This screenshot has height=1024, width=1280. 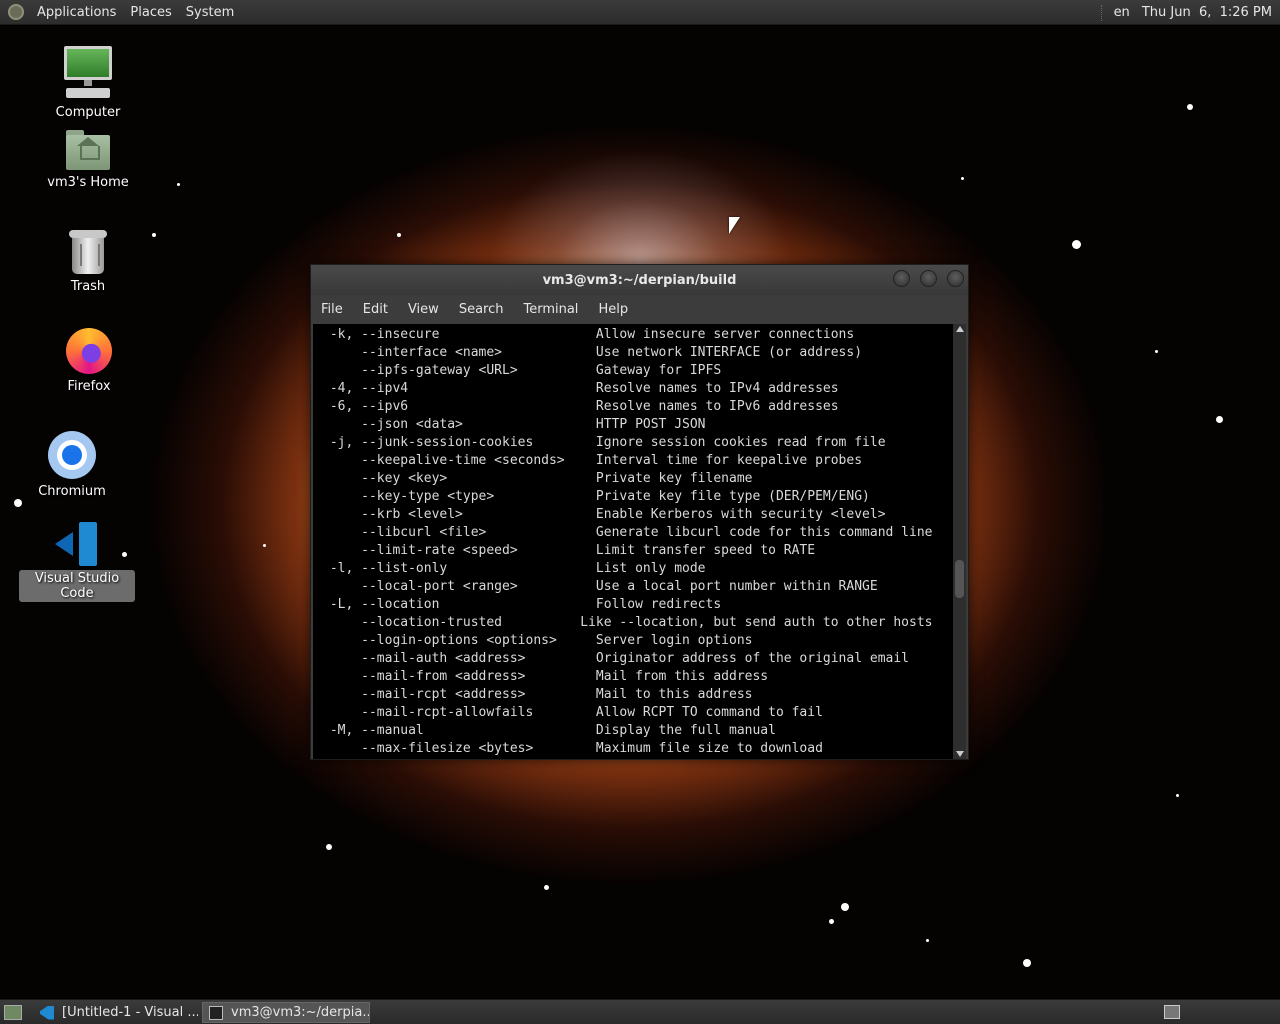 What do you see at coordinates (150, 12) in the screenshot?
I see `places-menu: Places` at bounding box center [150, 12].